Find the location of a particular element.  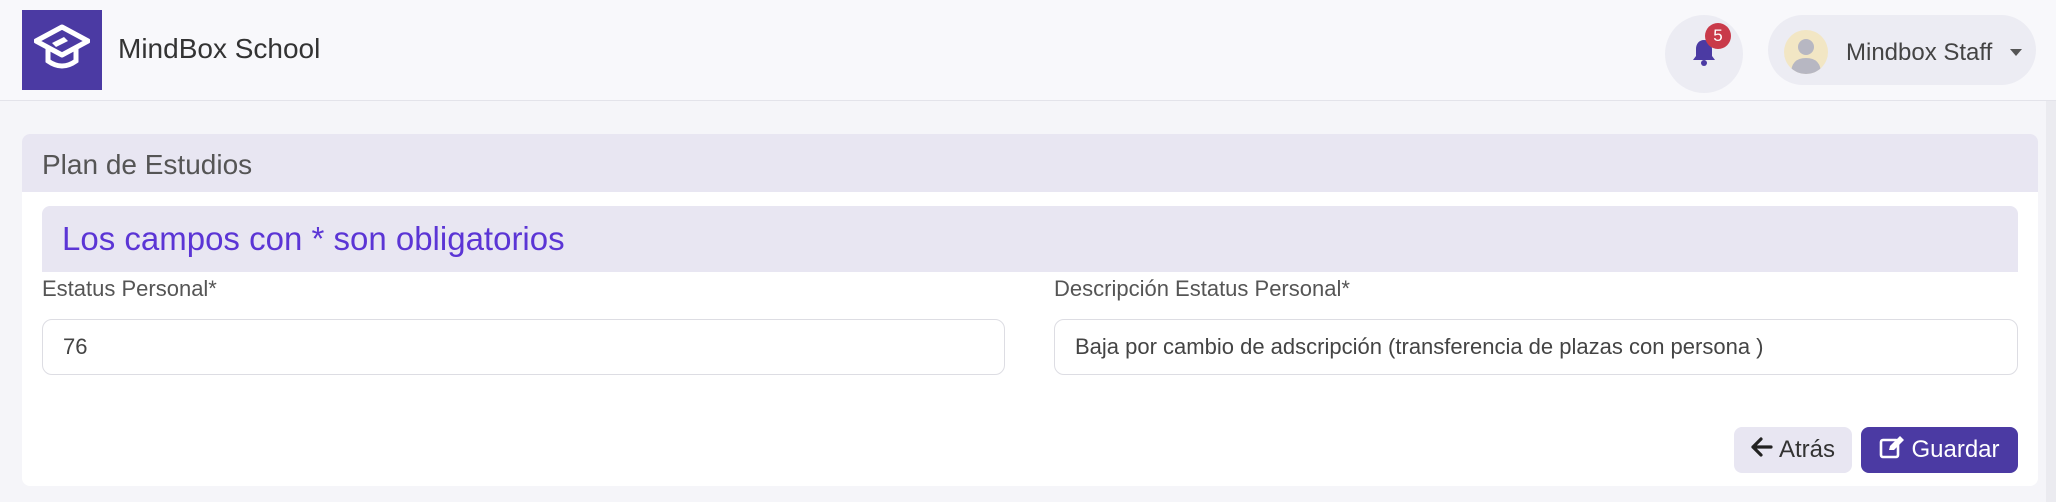

notifications-button: 5 is located at coordinates (1704, 54).